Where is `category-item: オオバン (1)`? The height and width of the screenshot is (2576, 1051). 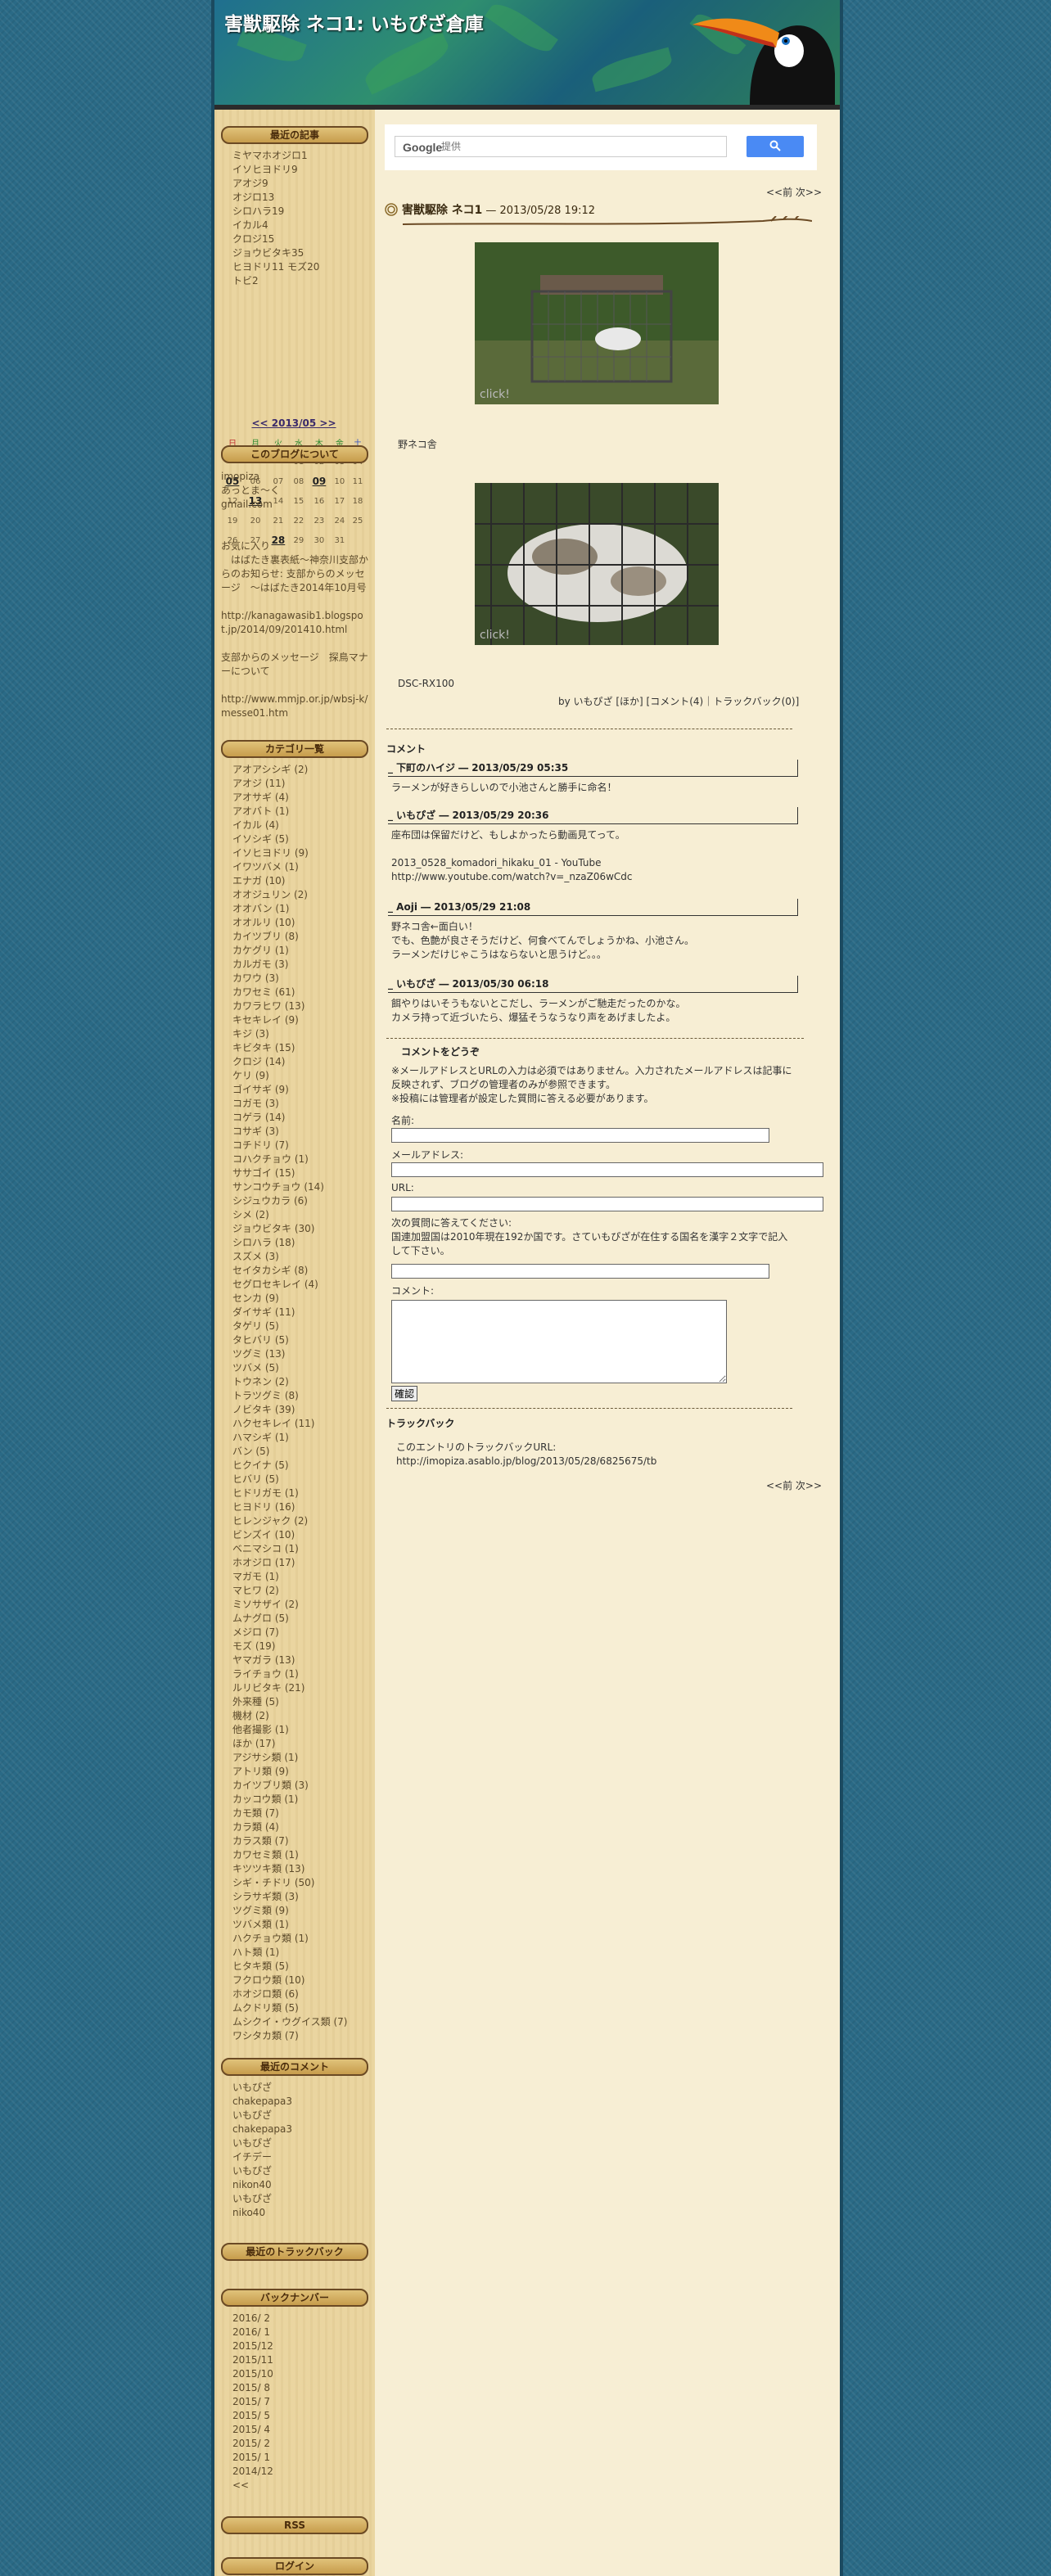 category-item: オオバン (1) is located at coordinates (289, 909).